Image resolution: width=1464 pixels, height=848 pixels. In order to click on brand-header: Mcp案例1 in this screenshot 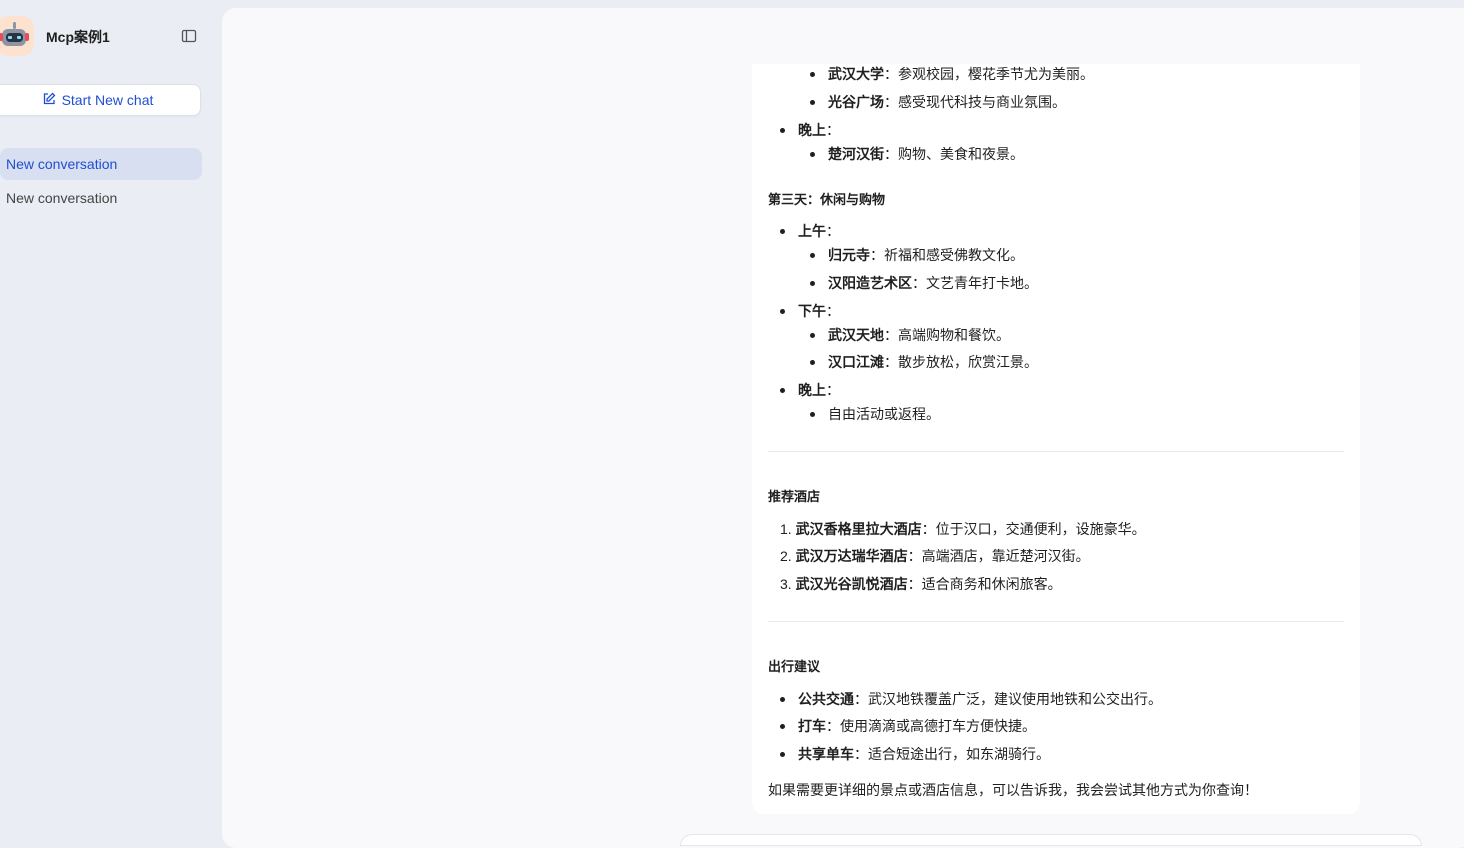, I will do `click(111, 36)`.